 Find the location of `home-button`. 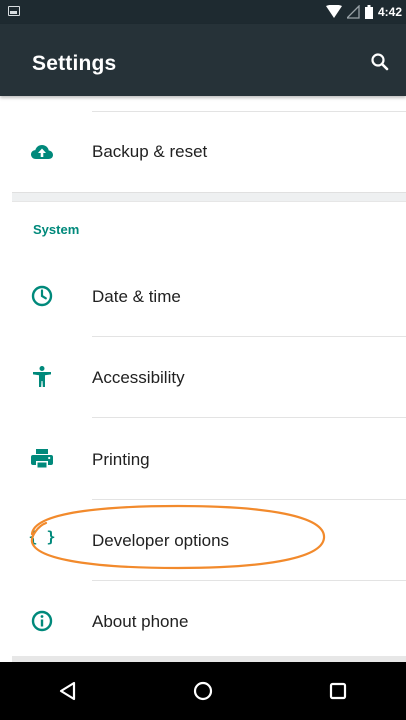

home-button is located at coordinates (203, 691).